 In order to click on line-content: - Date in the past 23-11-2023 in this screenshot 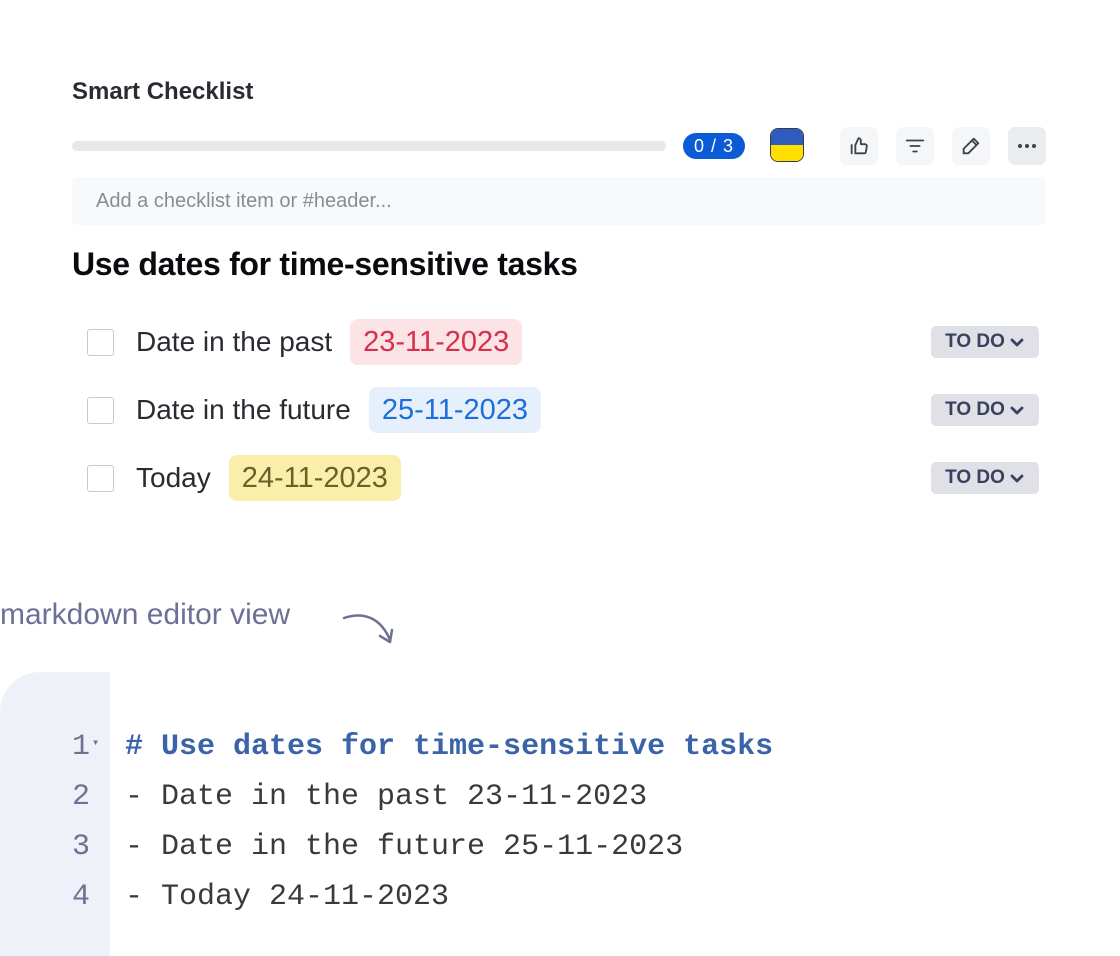, I will do `click(386, 797)`.